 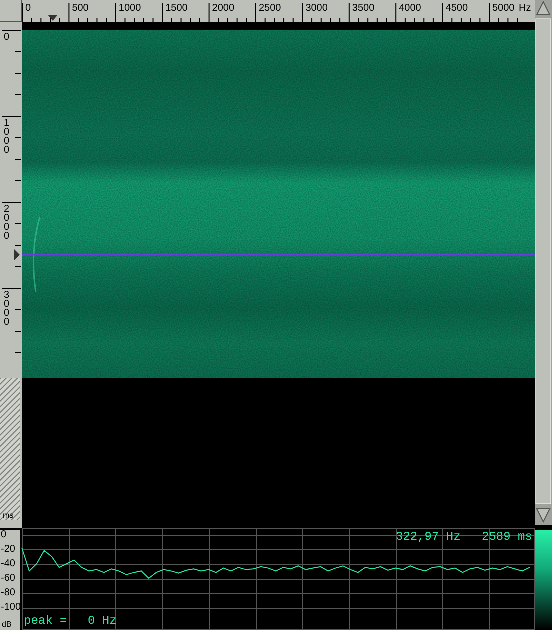 What do you see at coordinates (8, 593) in the screenshot?
I see `axis-label: -80` at bounding box center [8, 593].